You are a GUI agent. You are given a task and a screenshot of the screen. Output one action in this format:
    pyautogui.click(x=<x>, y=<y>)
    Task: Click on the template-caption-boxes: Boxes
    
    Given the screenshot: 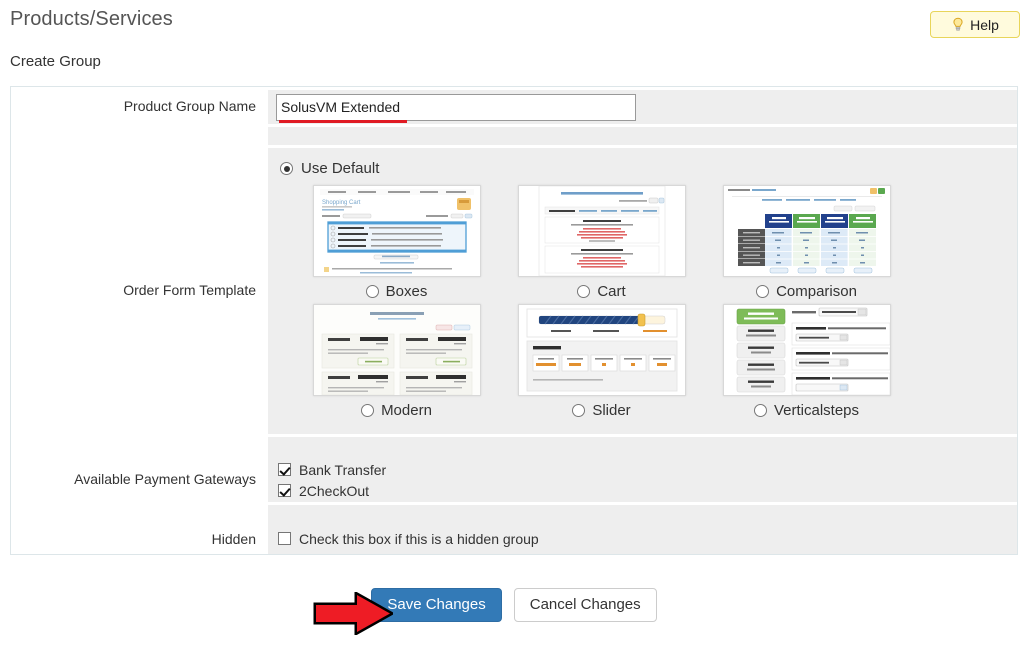 What is the action you would take?
    pyautogui.click(x=396, y=291)
    